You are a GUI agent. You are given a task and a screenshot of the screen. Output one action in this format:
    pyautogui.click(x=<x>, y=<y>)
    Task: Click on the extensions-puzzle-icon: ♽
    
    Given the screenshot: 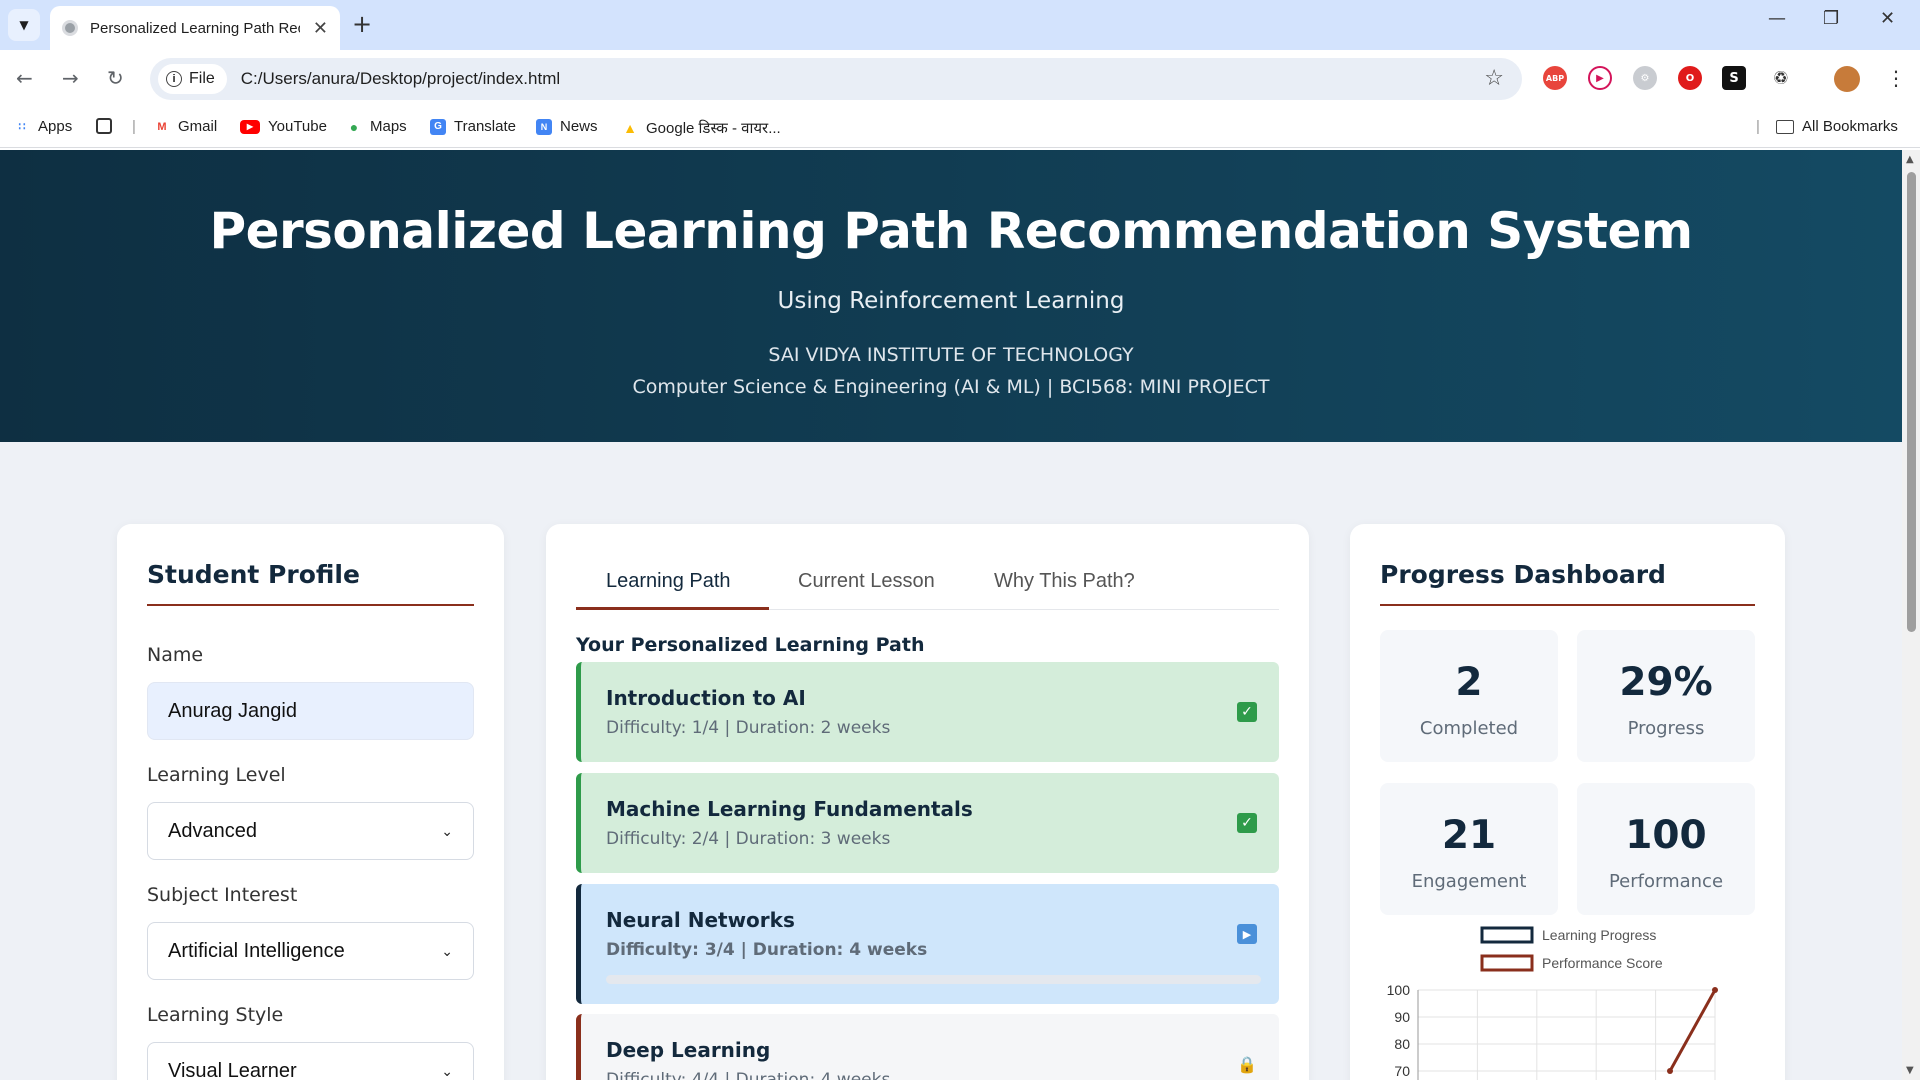 What is the action you would take?
    pyautogui.click(x=1781, y=78)
    